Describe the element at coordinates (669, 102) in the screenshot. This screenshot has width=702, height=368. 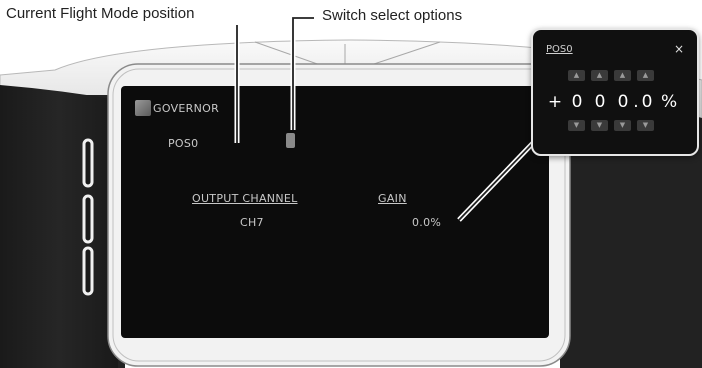
I see `unit-percent: %` at that location.